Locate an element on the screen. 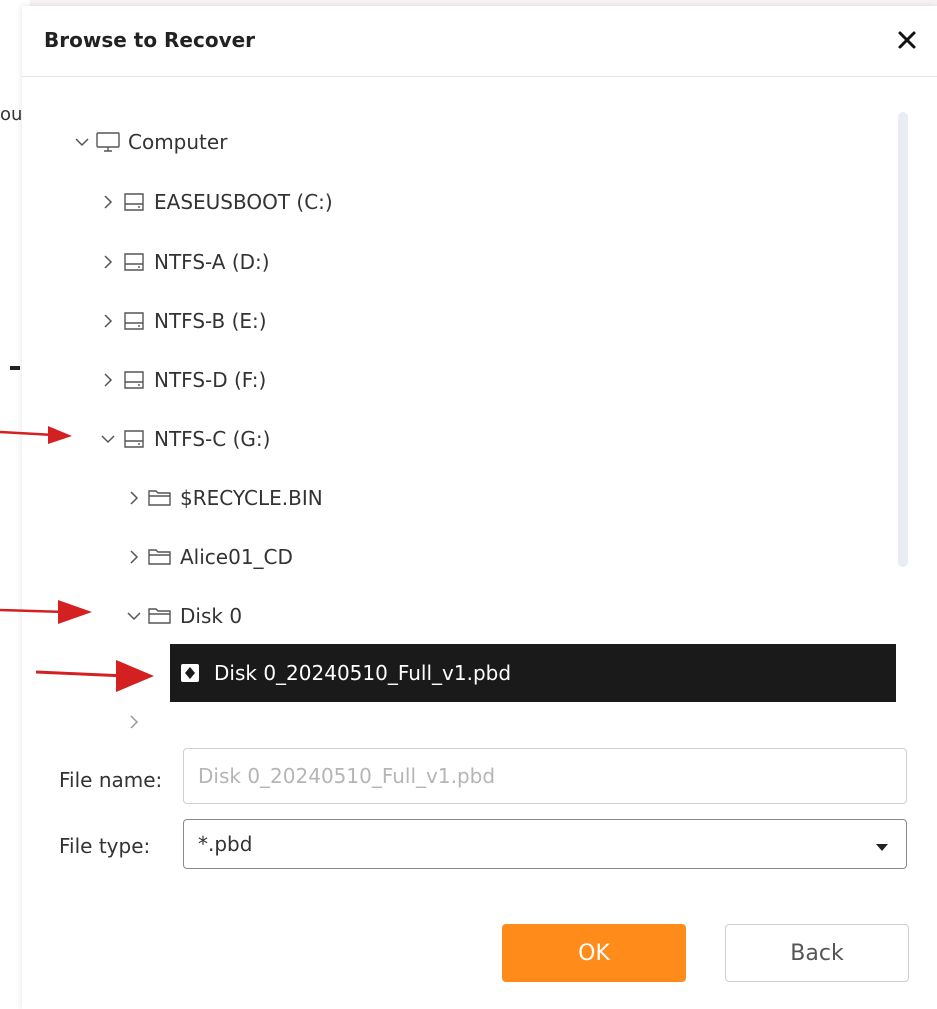  file-type-select: *.pbd is located at coordinates (545, 844).